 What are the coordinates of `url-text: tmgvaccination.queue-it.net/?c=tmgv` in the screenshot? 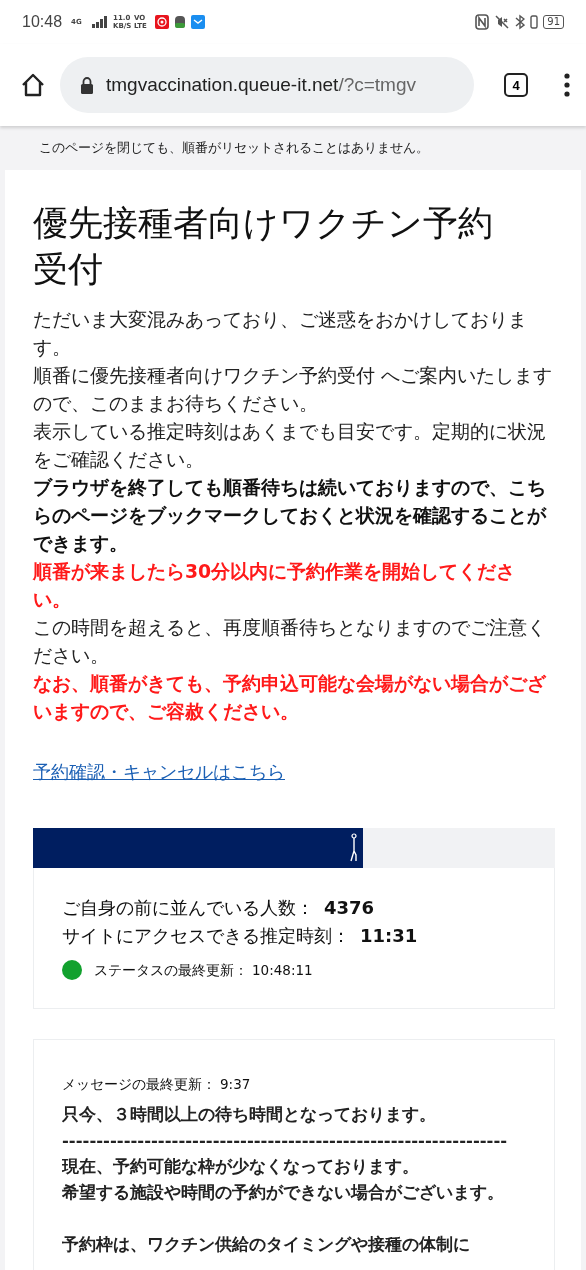 It's located at (261, 85).